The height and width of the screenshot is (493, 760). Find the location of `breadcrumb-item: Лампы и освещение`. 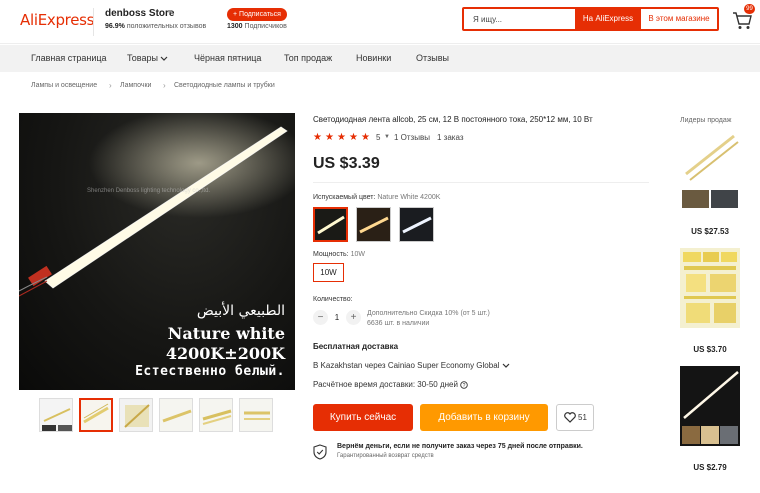

breadcrumb-item: Лампы и освещение is located at coordinates (64, 85).